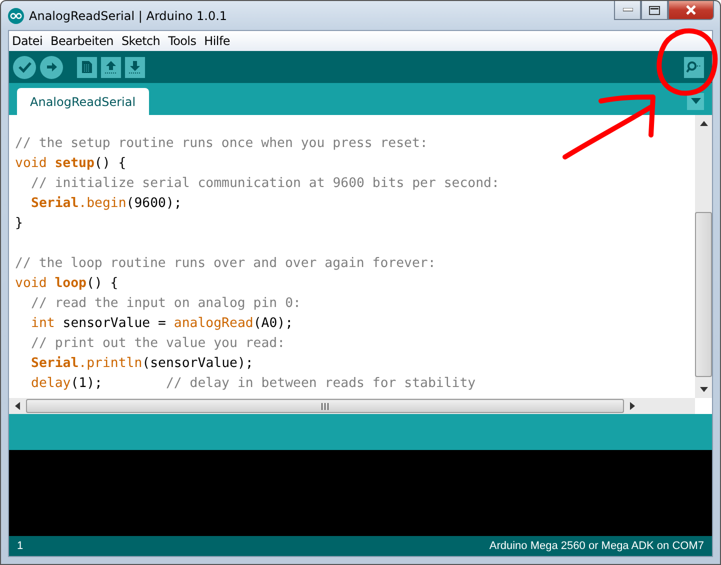  I want to click on code-line: // the setup routine runs once when you press reset:, so click(222, 144).